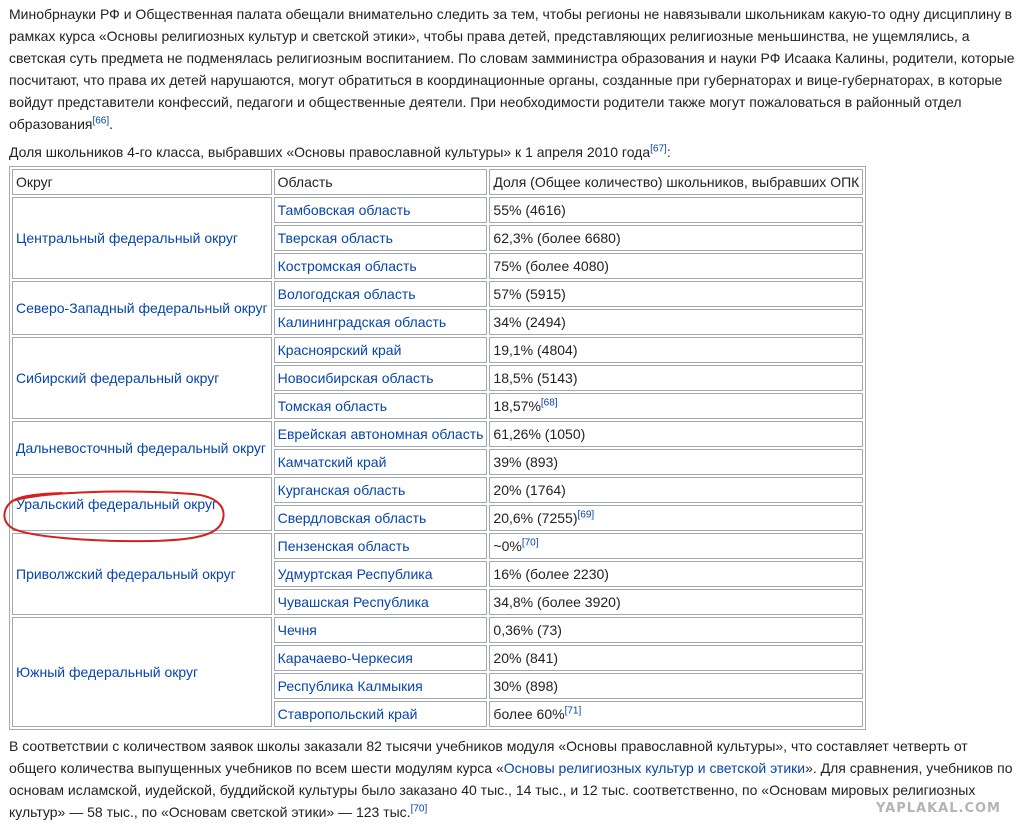 The image size is (1027, 838). I want to click on district-link: Северо-Западный федеральный округ, so click(142, 308).